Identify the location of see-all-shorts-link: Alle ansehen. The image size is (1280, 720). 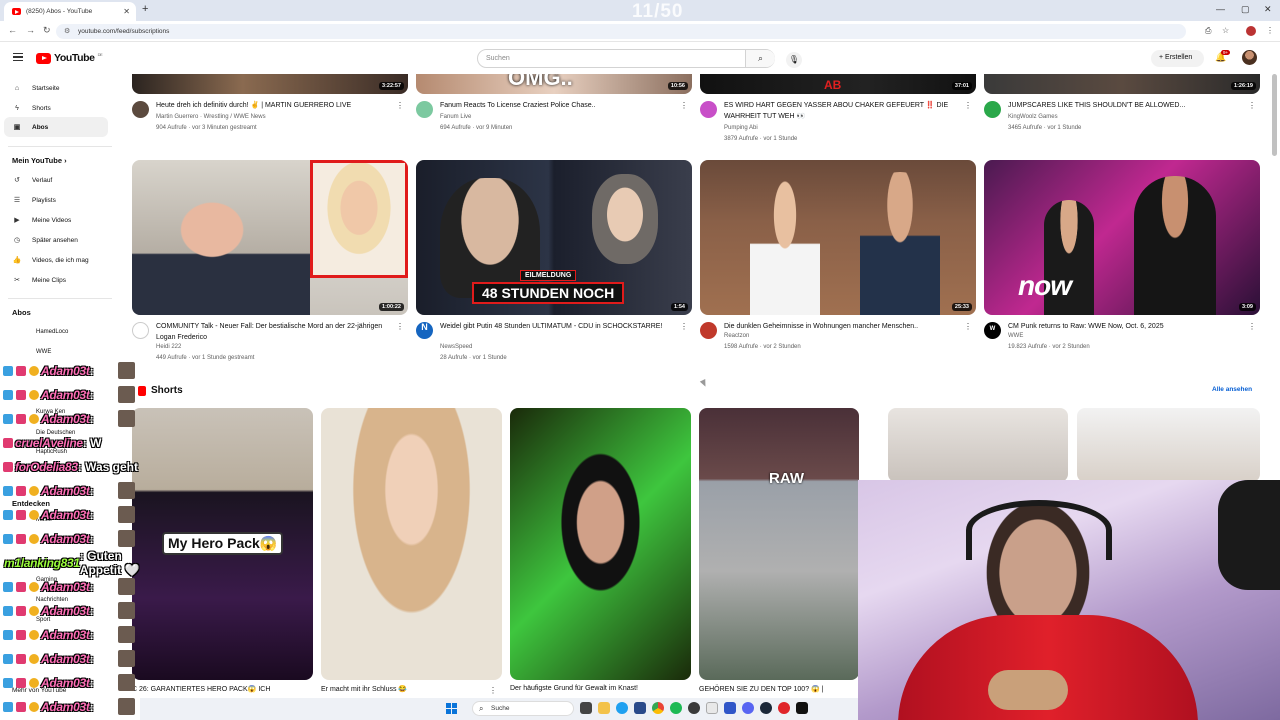
(1232, 389).